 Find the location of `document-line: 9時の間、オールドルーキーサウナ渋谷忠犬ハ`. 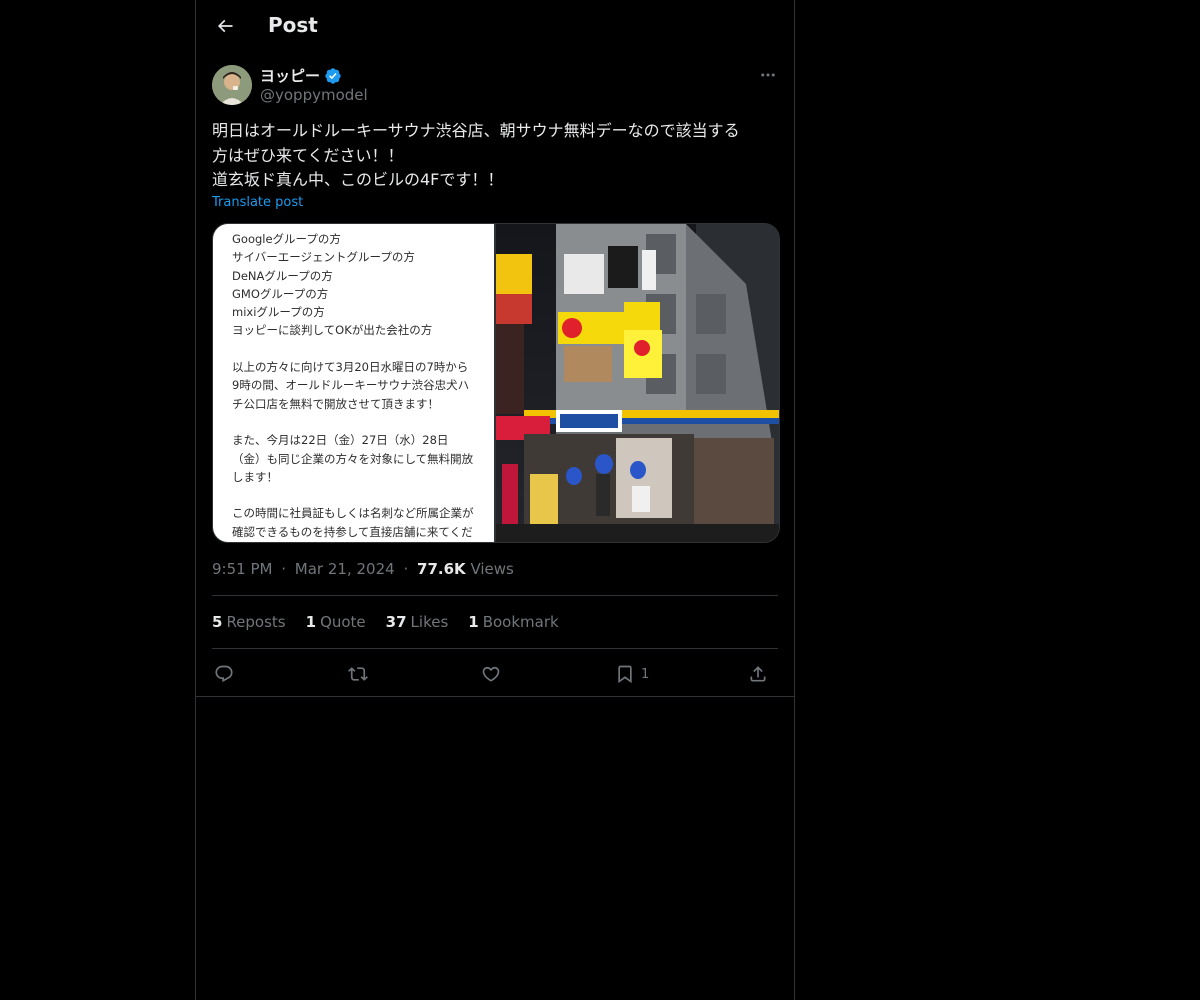

document-line: 9時の間、オールドルーキーサウナ渋谷忠犬ハ is located at coordinates (351, 385).